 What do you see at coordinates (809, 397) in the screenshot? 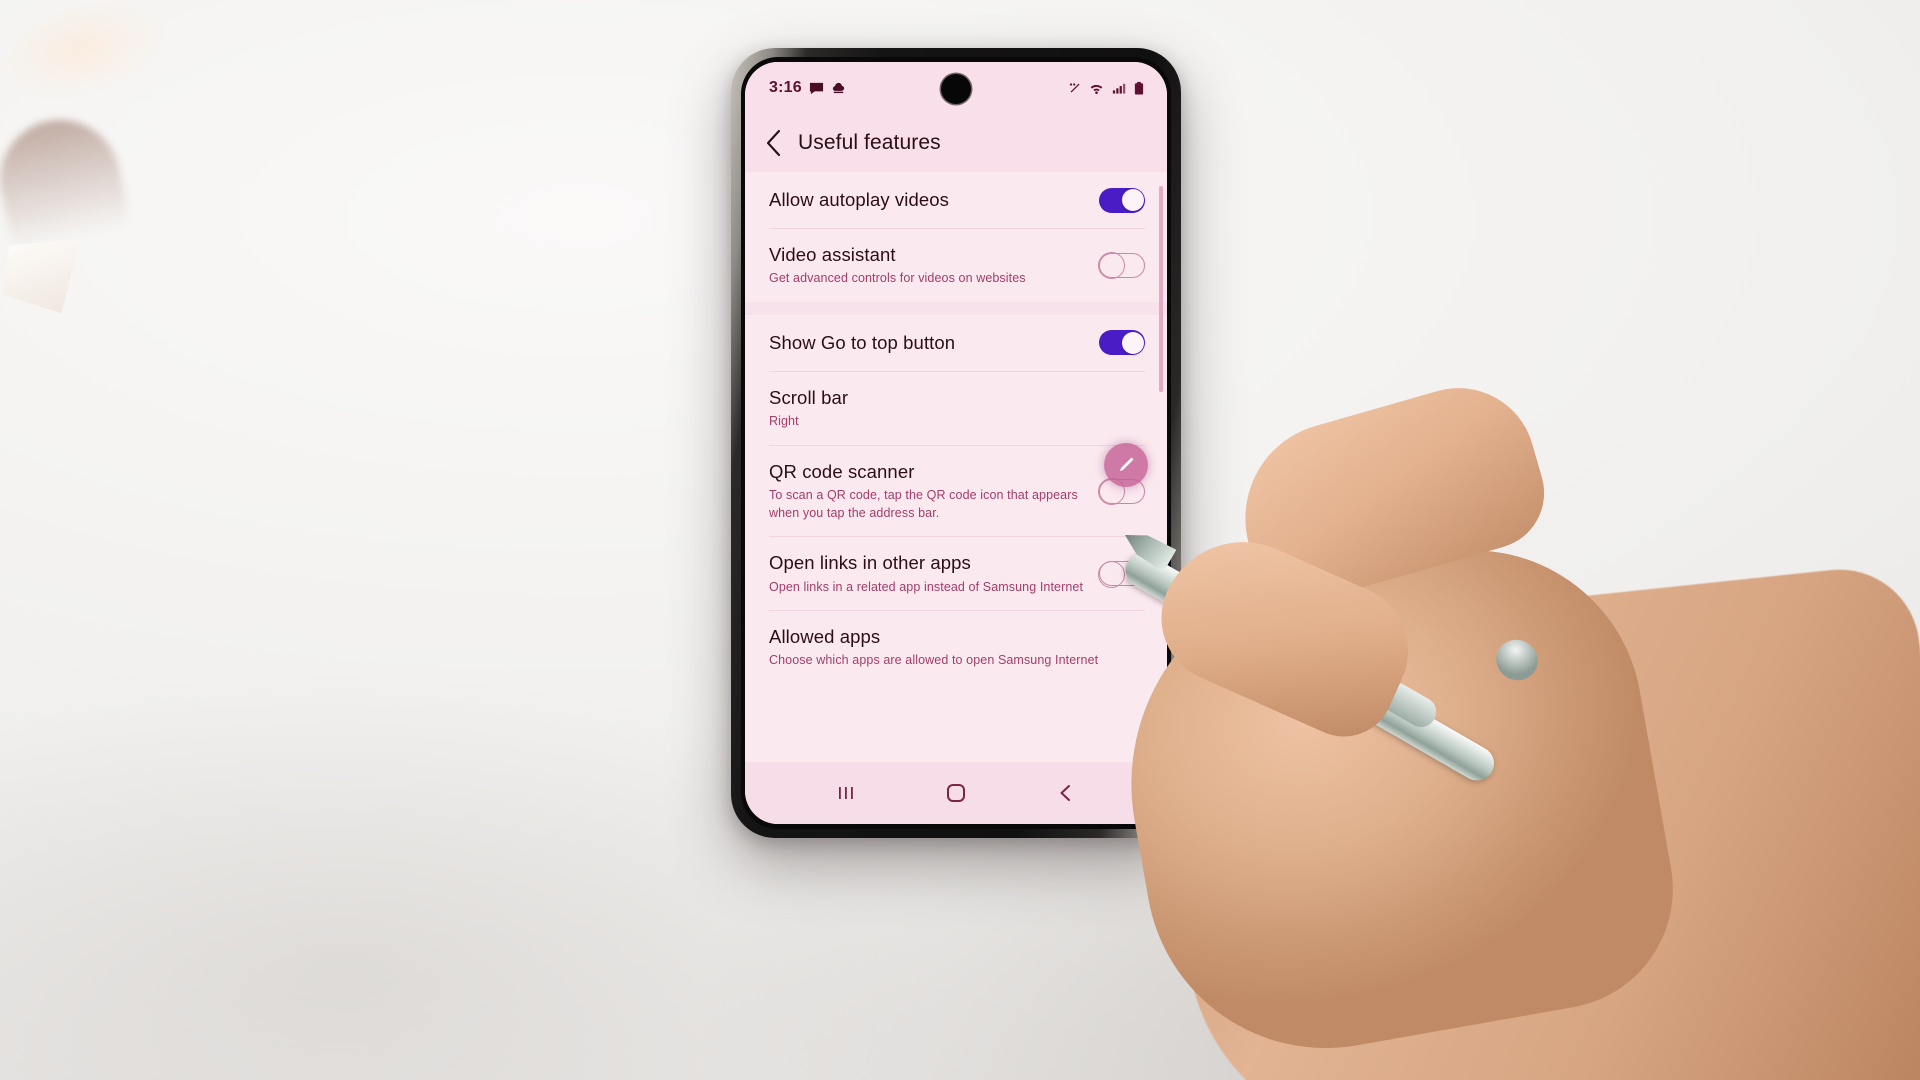
I see `setting-title: Scroll bar` at bounding box center [809, 397].